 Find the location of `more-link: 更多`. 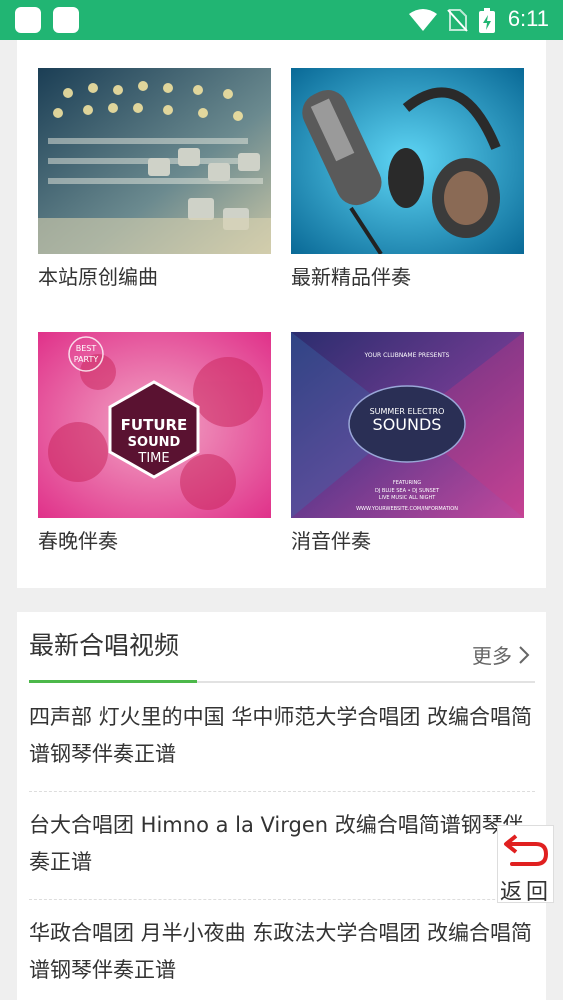

more-link: 更多 is located at coordinates (501, 654).